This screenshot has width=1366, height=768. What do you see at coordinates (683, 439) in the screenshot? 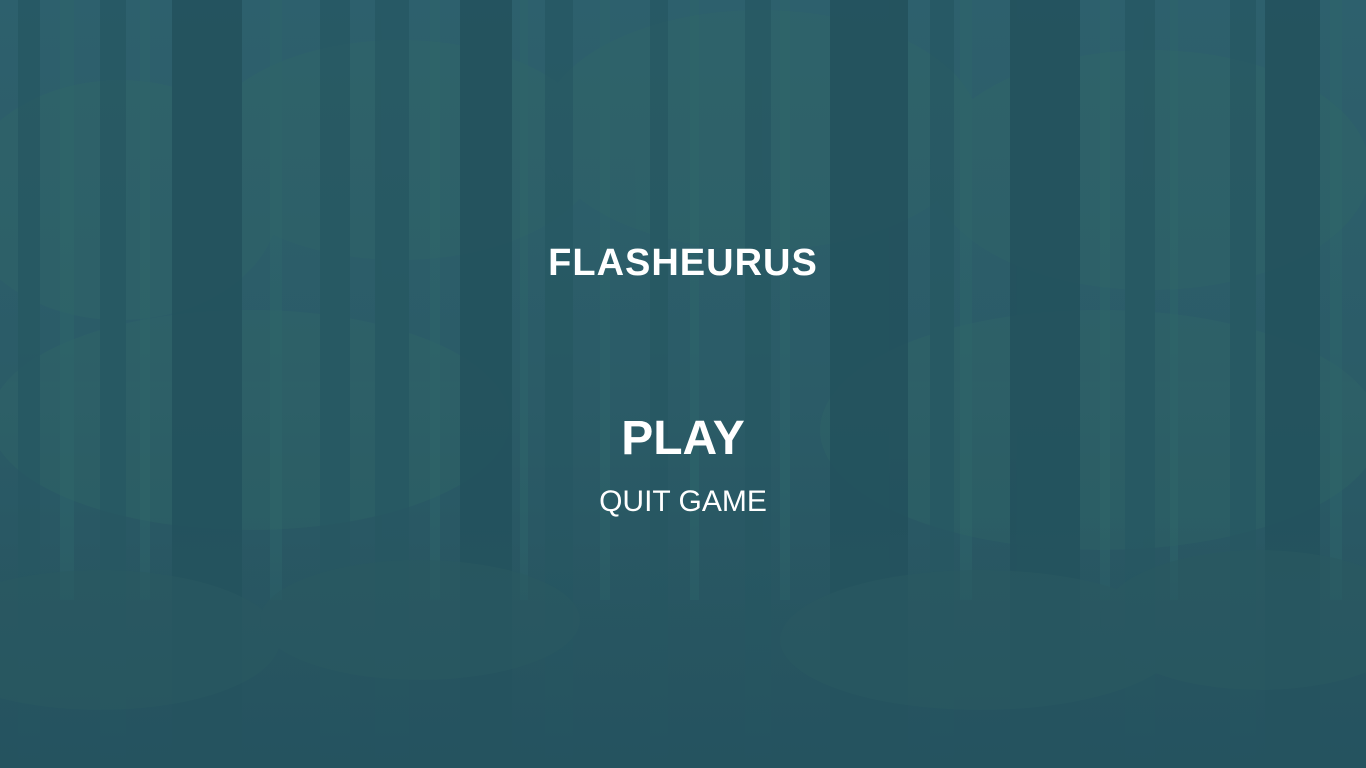
I see `play-button: PLAY` at bounding box center [683, 439].